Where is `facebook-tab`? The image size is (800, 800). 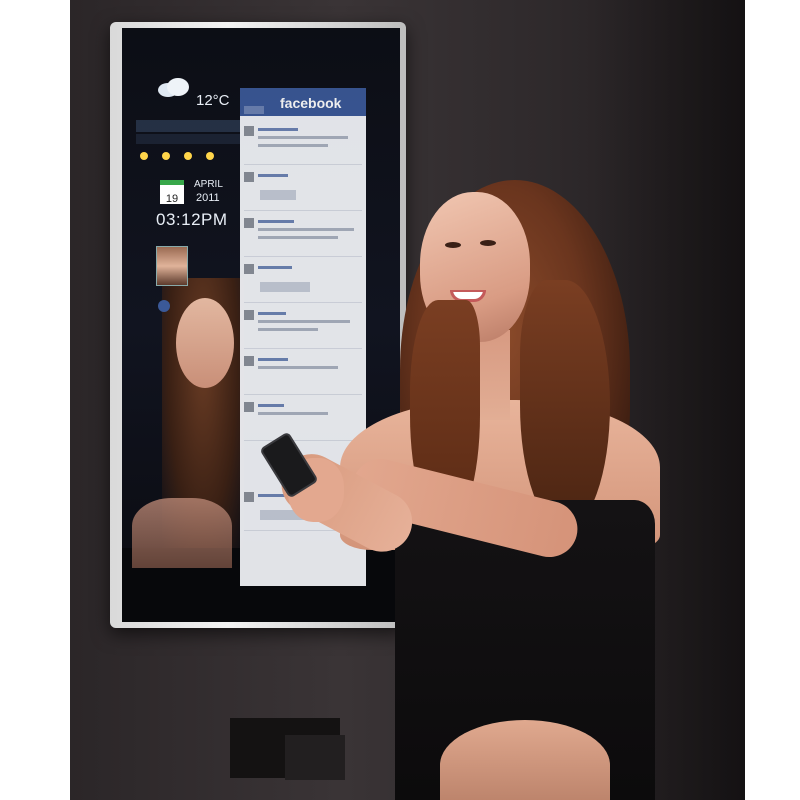
facebook-tab is located at coordinates (254, 110).